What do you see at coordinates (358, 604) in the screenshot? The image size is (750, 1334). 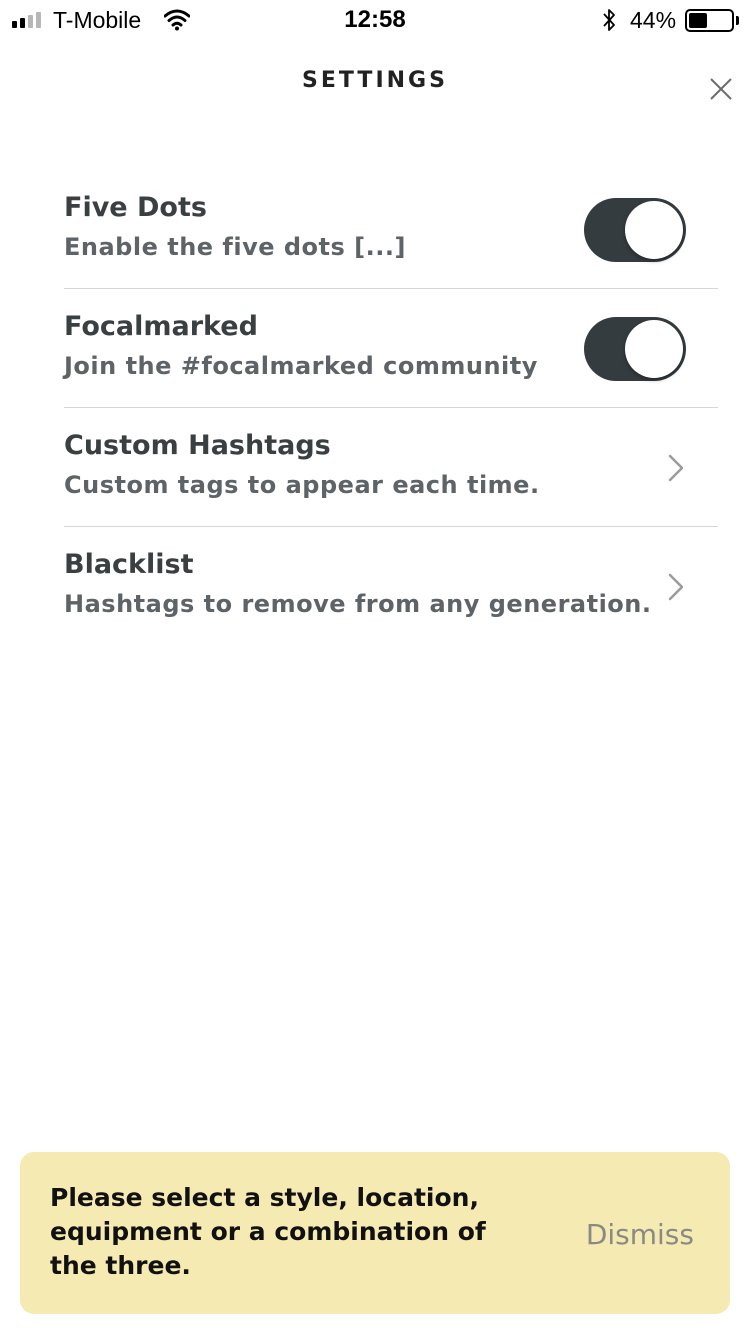 I see `setting-subtitle: Hashtags to remove from any generation.` at bounding box center [358, 604].